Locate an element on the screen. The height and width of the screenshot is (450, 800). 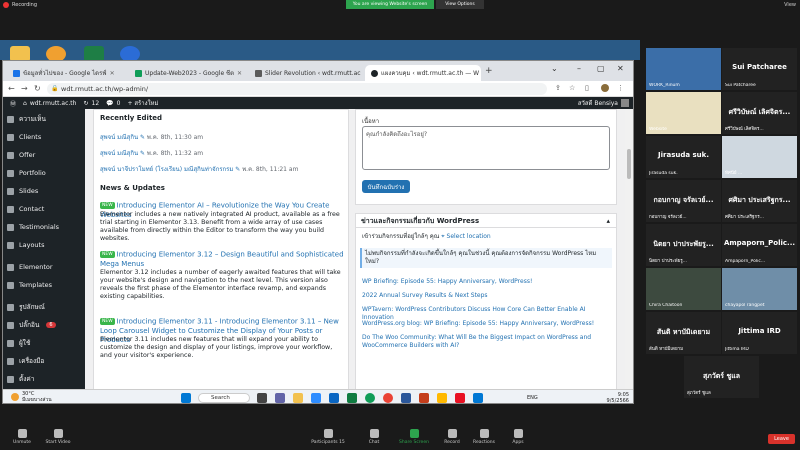
url-bar: 🔒 wdt.rmutt.ac.th/wp-admin/ is located at coordinates (297, 89).